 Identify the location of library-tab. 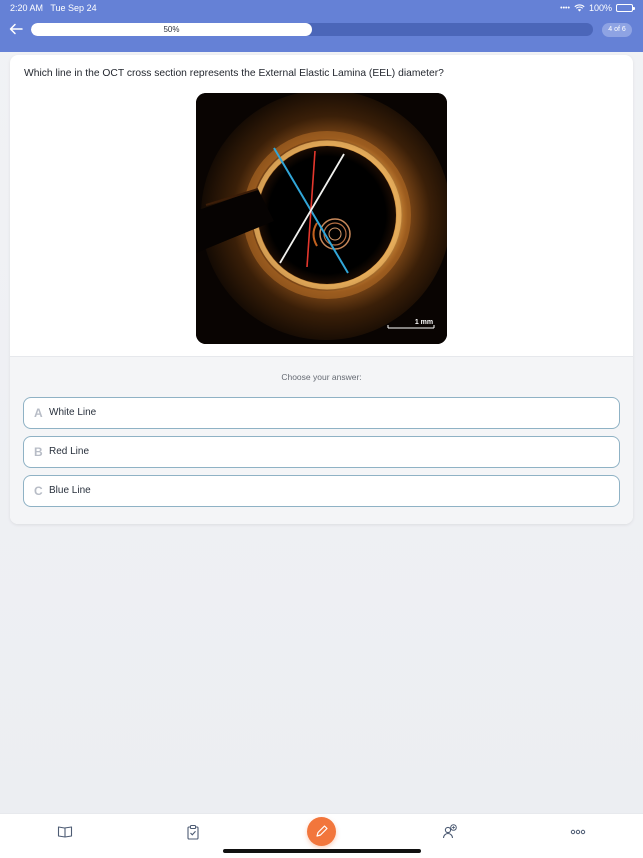
(65, 832).